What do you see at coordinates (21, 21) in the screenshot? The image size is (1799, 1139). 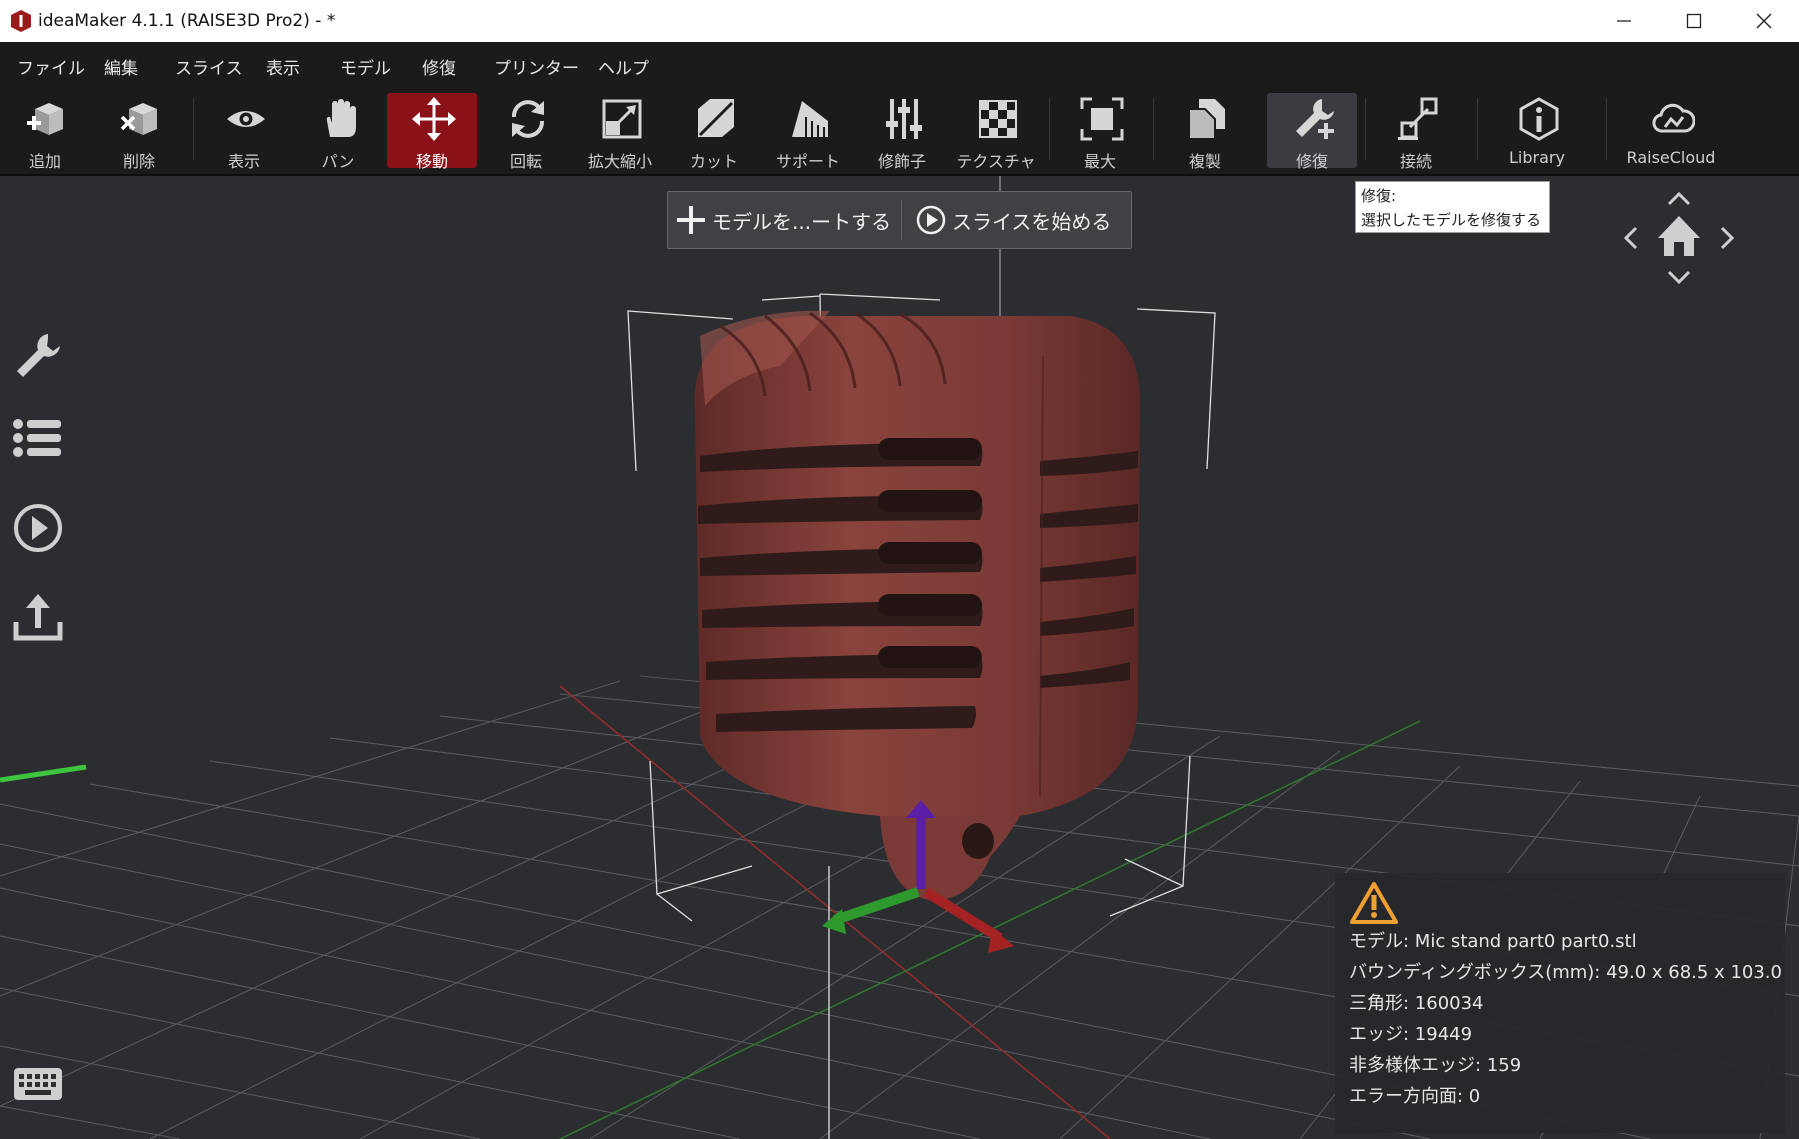 I see `ideamaker-logo-icon` at bounding box center [21, 21].